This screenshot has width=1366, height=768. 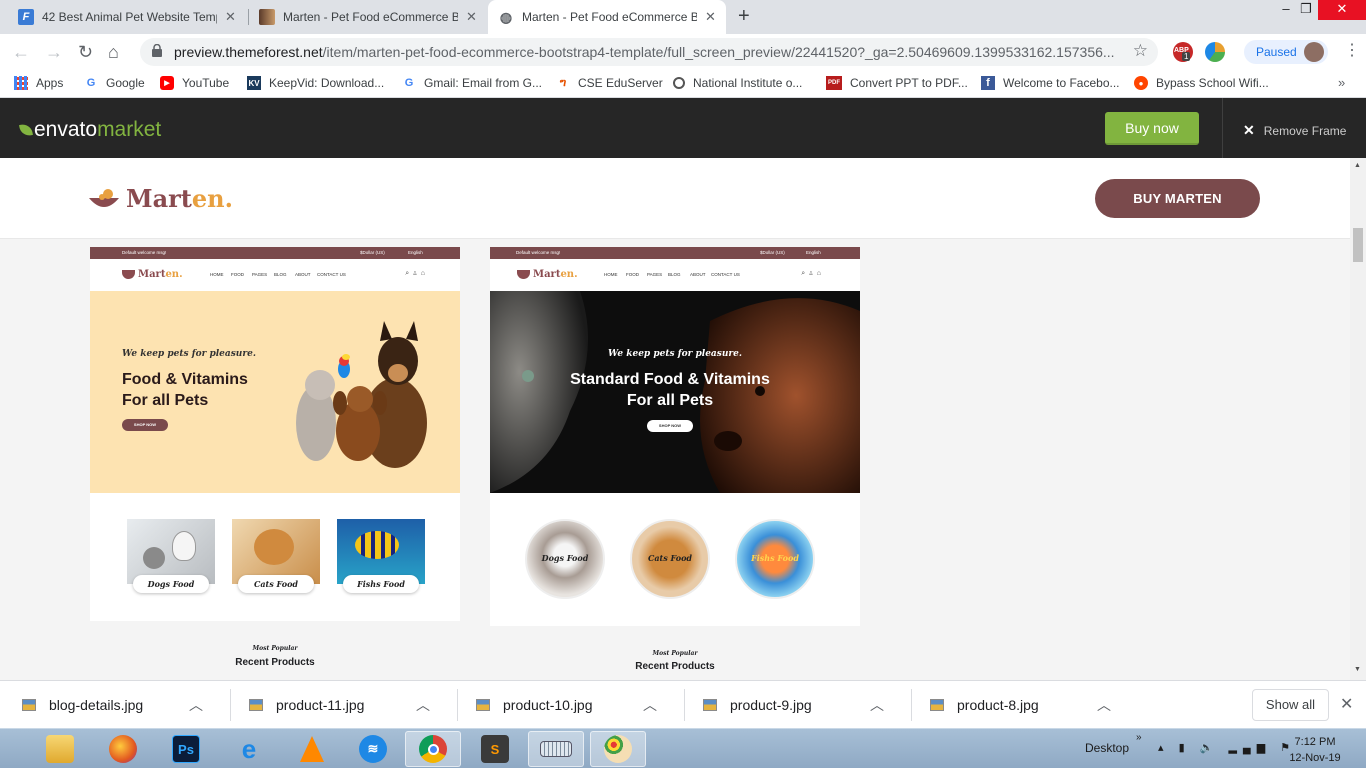 I want to click on hero-title-line1: Food & Vitamins, so click(x=185, y=379).